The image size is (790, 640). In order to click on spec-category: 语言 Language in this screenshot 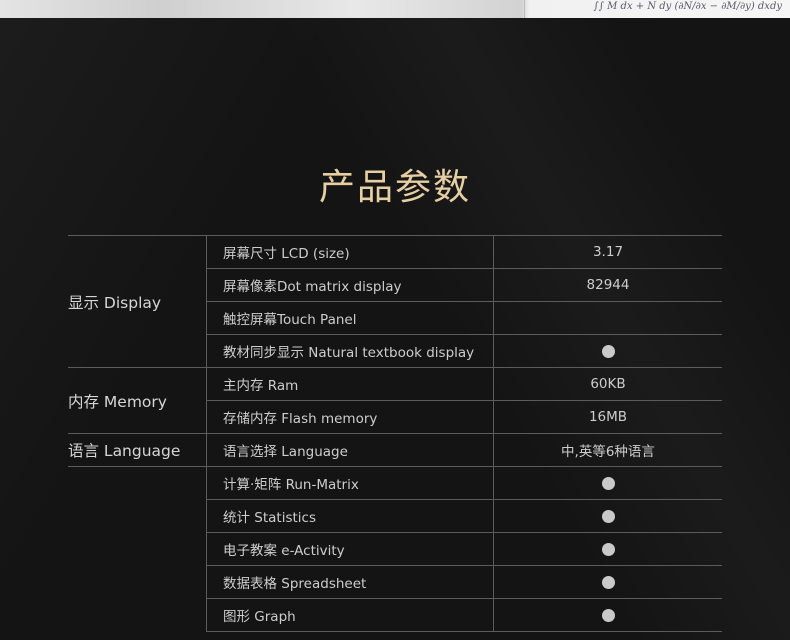, I will do `click(137, 450)`.